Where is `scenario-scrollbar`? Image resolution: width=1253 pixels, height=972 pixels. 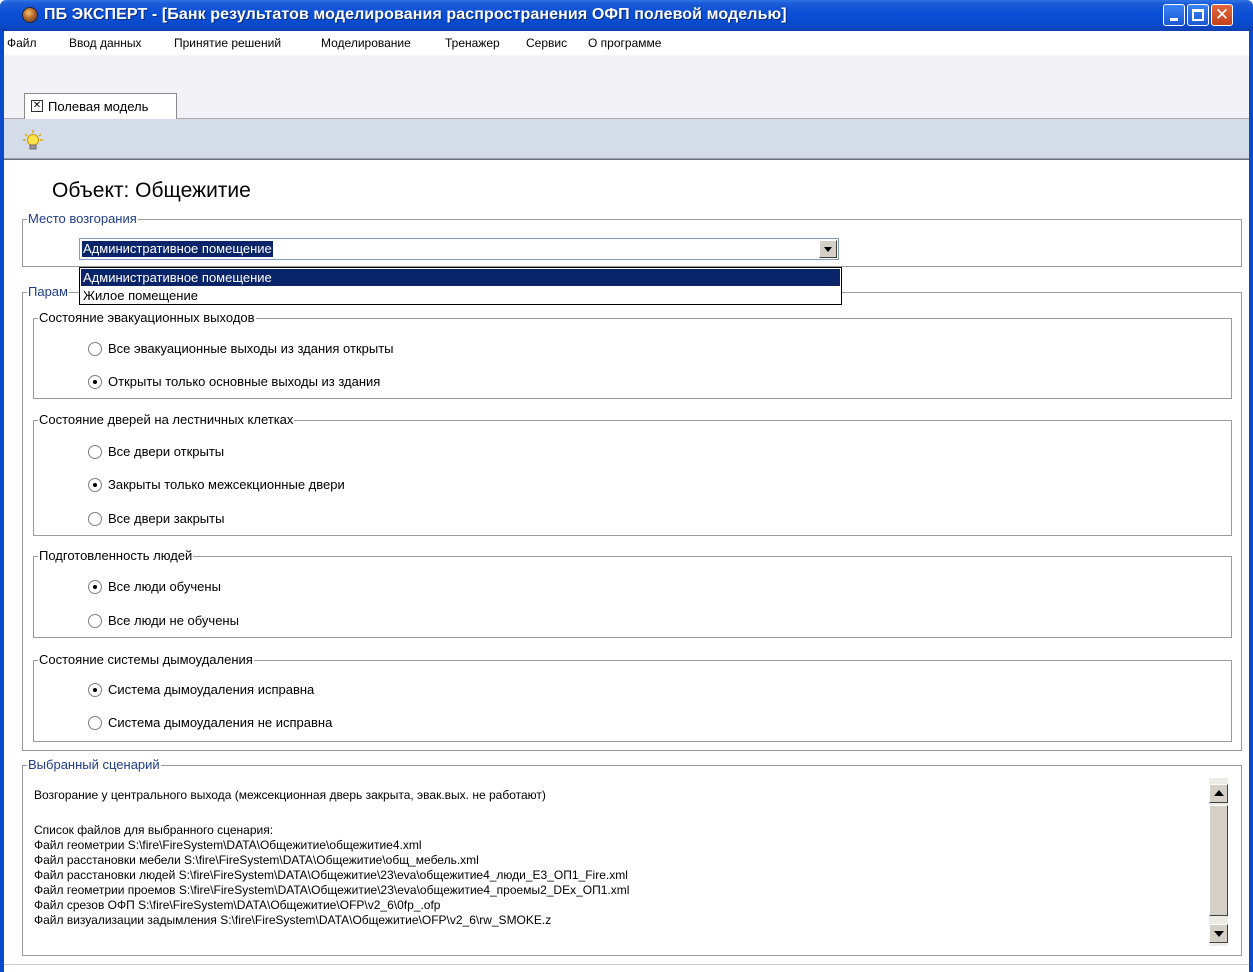
scenario-scrollbar is located at coordinates (1218, 862).